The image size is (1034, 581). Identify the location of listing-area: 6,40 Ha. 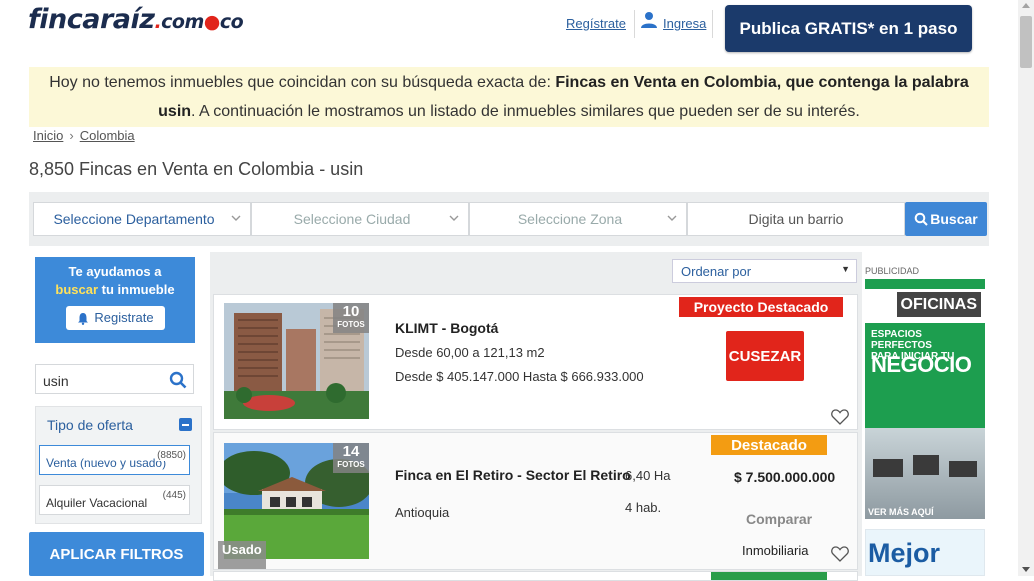
(648, 475).